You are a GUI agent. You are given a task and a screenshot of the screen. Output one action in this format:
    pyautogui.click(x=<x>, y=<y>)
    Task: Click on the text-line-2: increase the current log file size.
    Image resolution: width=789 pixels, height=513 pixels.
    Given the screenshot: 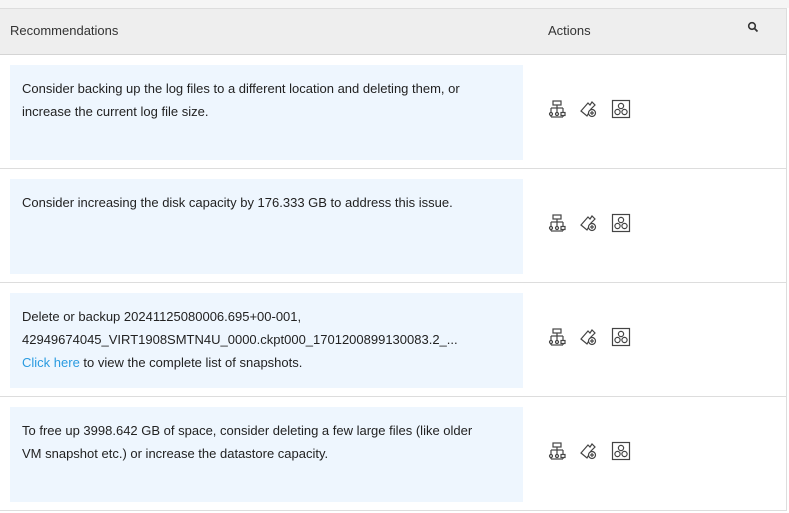 What is the action you would take?
    pyautogui.click(x=115, y=111)
    